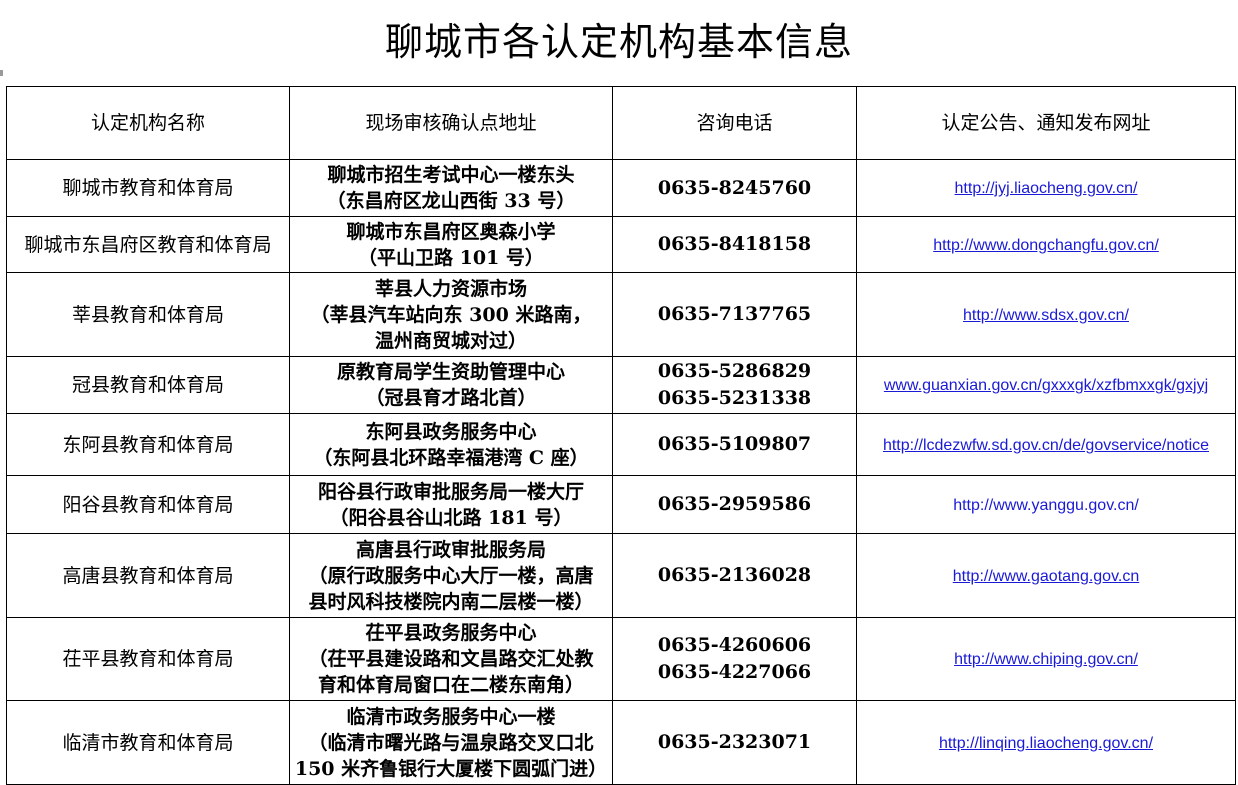 This screenshot has height=785, width=1238. I want to click on notice-url-link: http://linqing.liaocheng.gov.cn/, so click(1046, 743).